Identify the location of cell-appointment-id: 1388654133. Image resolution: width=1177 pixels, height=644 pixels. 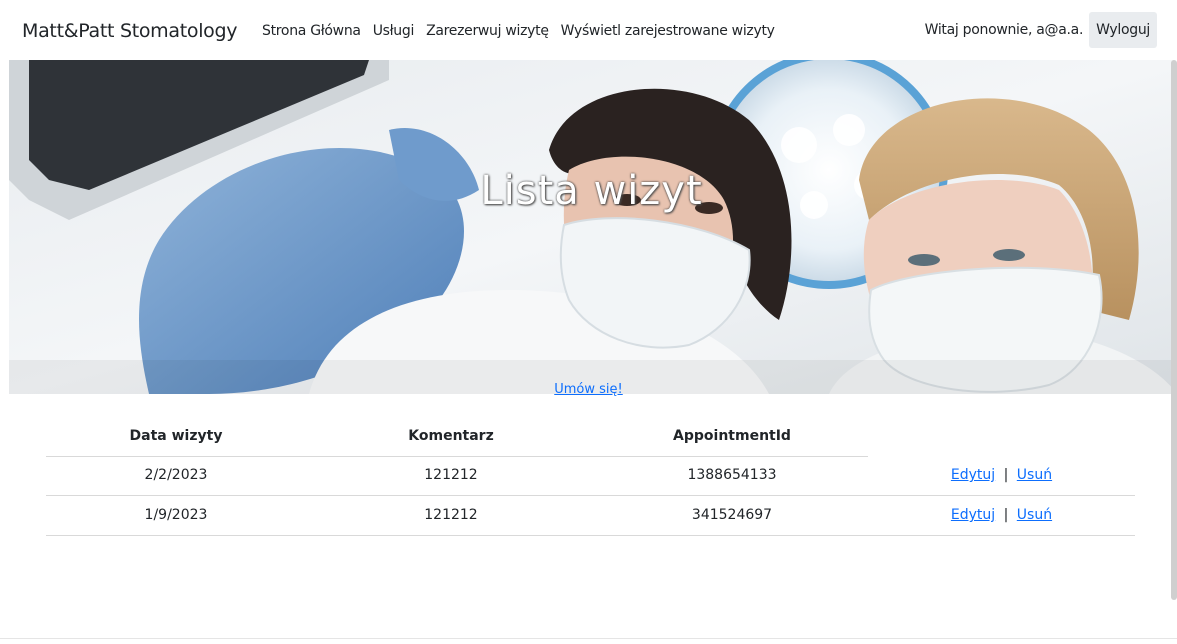
(732, 475).